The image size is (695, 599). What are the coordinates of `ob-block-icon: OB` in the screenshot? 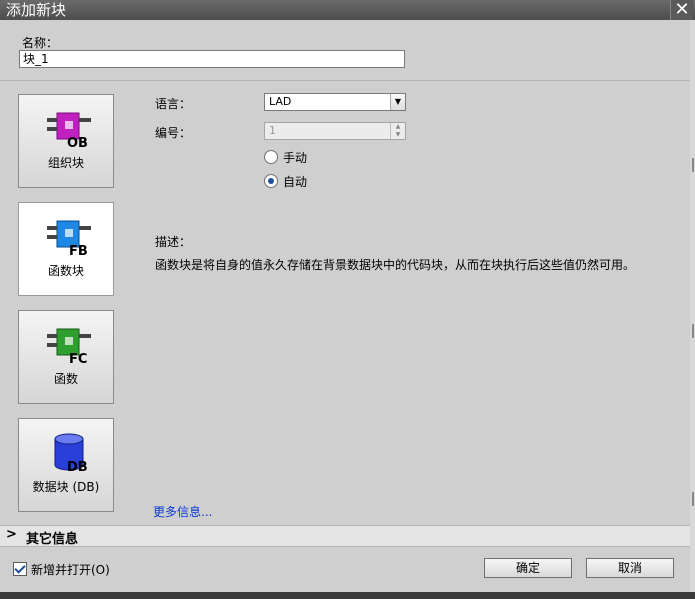 It's located at (69, 130).